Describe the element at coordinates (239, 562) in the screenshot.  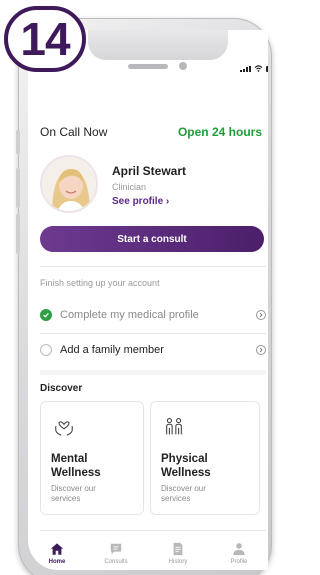
I see `nav-label: Profile` at that location.